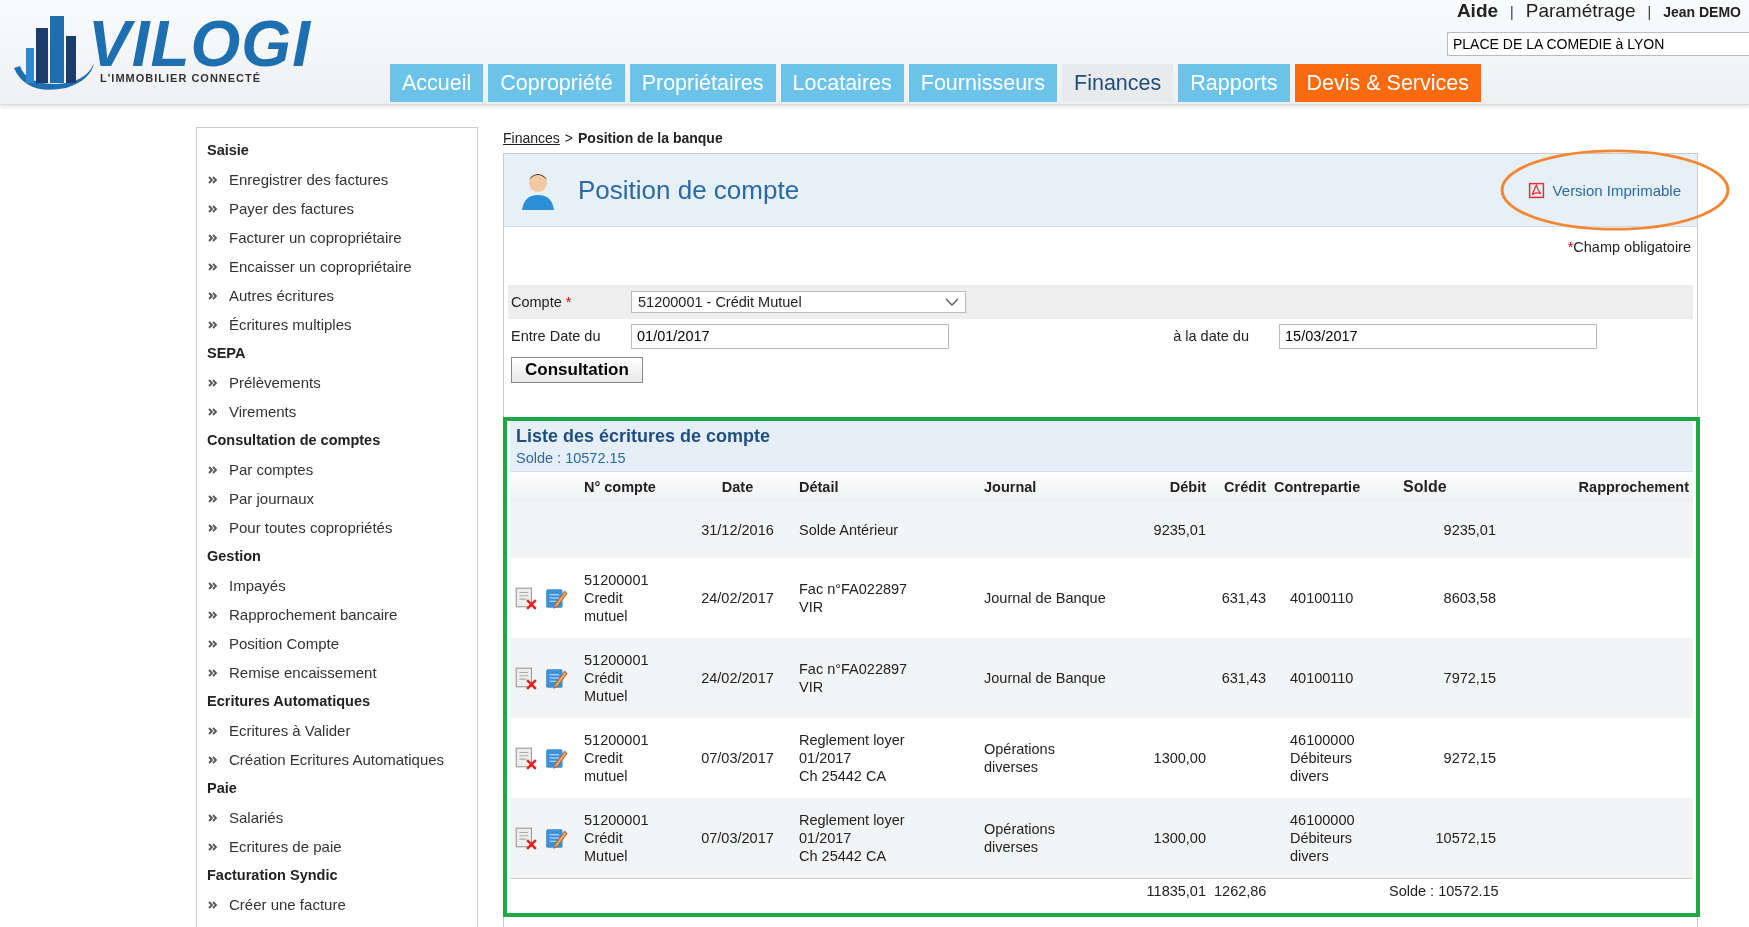 The width and height of the screenshot is (1749, 927). Describe the element at coordinates (337, 759) in the screenshot. I see `sidebar-link: Création Ecritures Automatiques` at that location.